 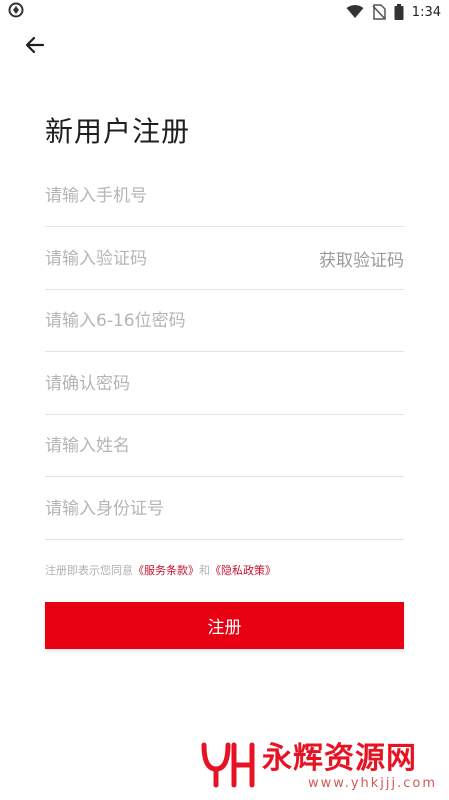 I want to click on privacy-link: 《隐私政策》, so click(x=243, y=570).